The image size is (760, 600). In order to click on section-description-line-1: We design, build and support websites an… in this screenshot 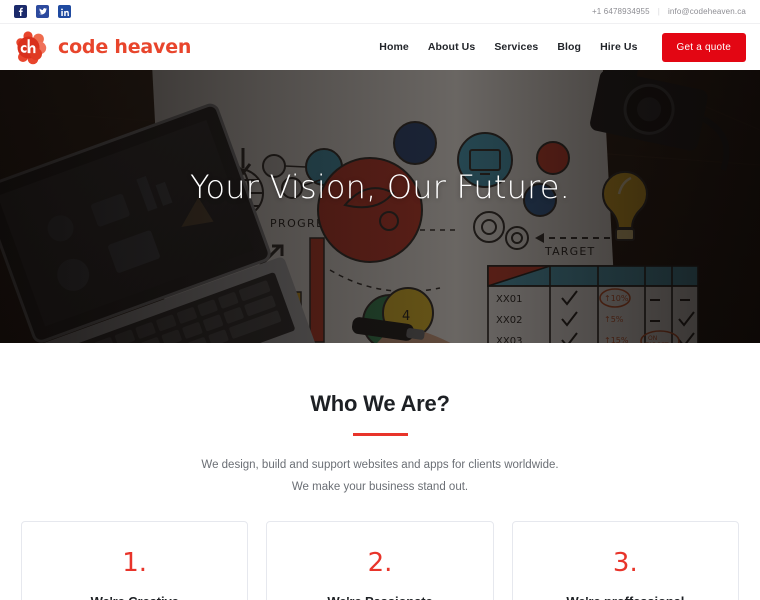, I will do `click(380, 465)`.